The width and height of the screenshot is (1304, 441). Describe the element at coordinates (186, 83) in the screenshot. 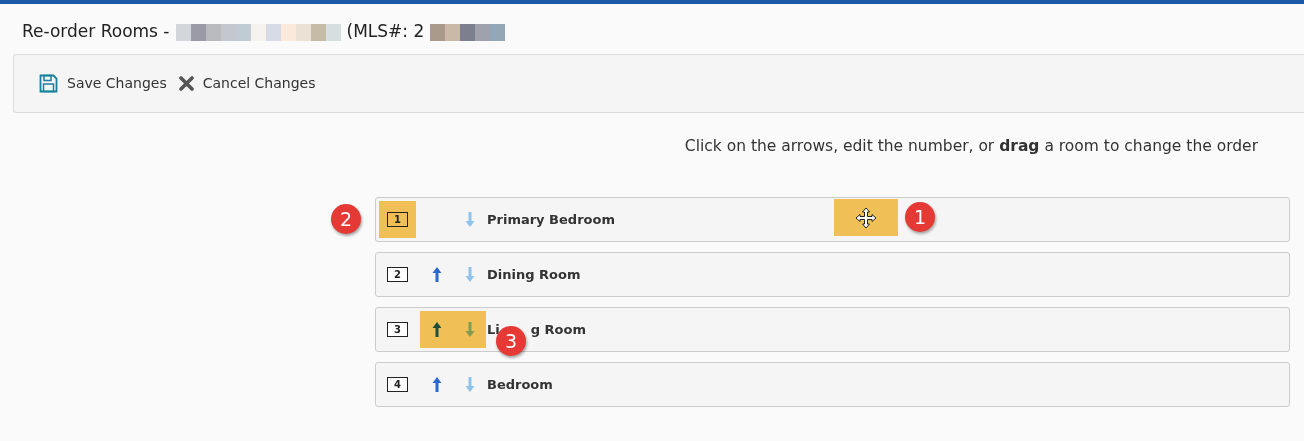

I see `close-icon` at that location.